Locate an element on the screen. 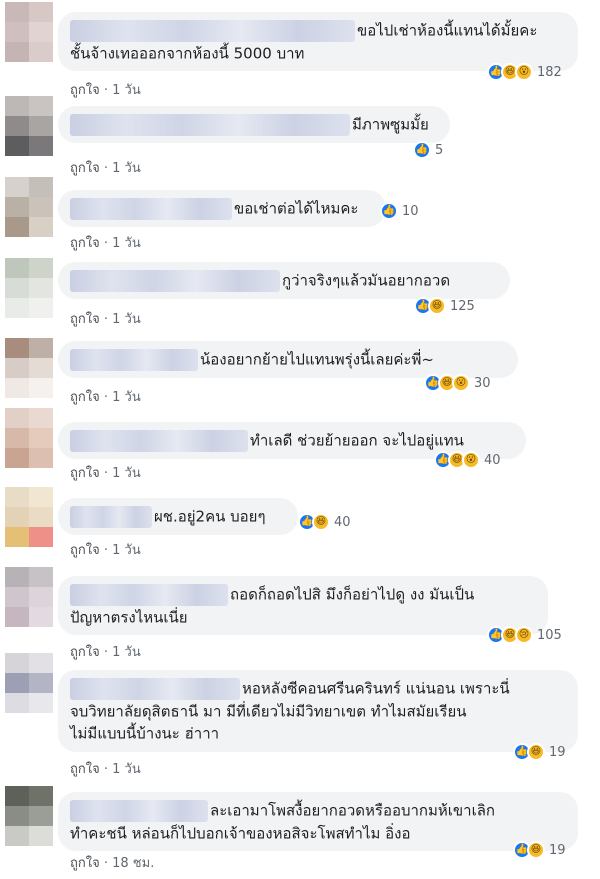  comment-bubble: กูว่าจริงๆแล้วมันอยากอวด is located at coordinates (284, 280).